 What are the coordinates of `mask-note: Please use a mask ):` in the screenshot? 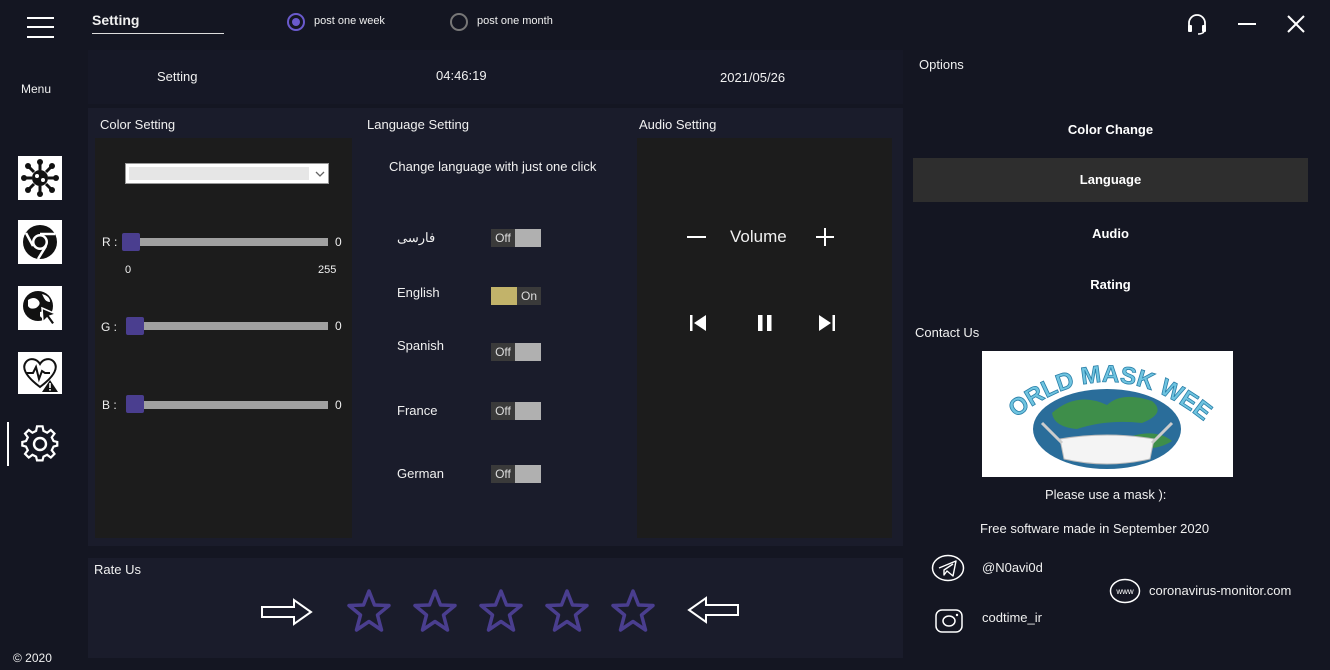 It's located at (1106, 494).